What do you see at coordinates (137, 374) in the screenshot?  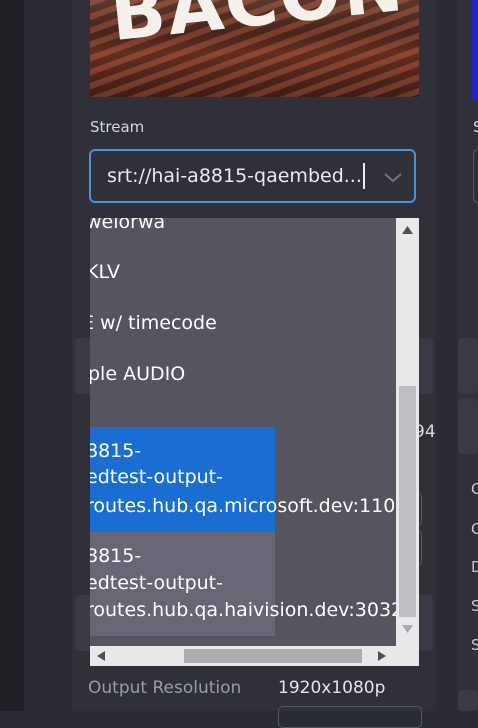 I see `dropdown-option: ple AUDIO` at bounding box center [137, 374].